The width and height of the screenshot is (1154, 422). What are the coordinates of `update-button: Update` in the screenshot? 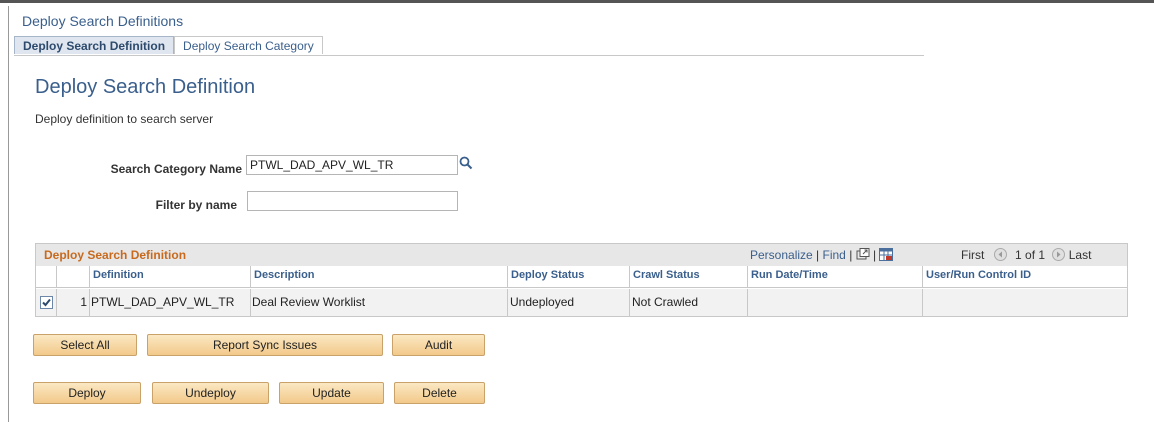 It's located at (331, 393).